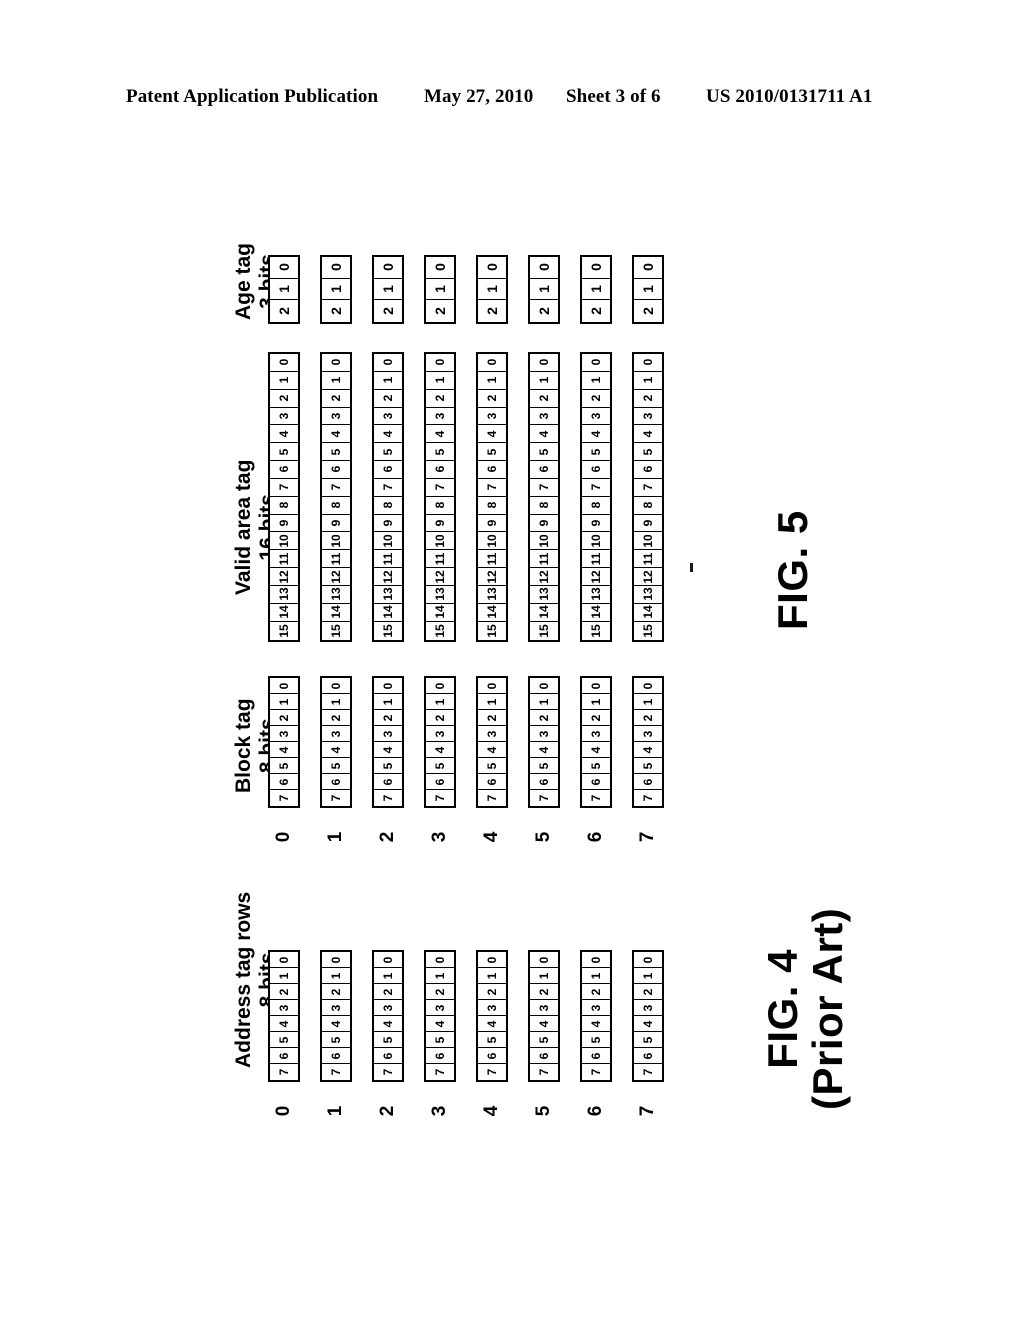  I want to click on bit-cell: 14, so click(596, 612).